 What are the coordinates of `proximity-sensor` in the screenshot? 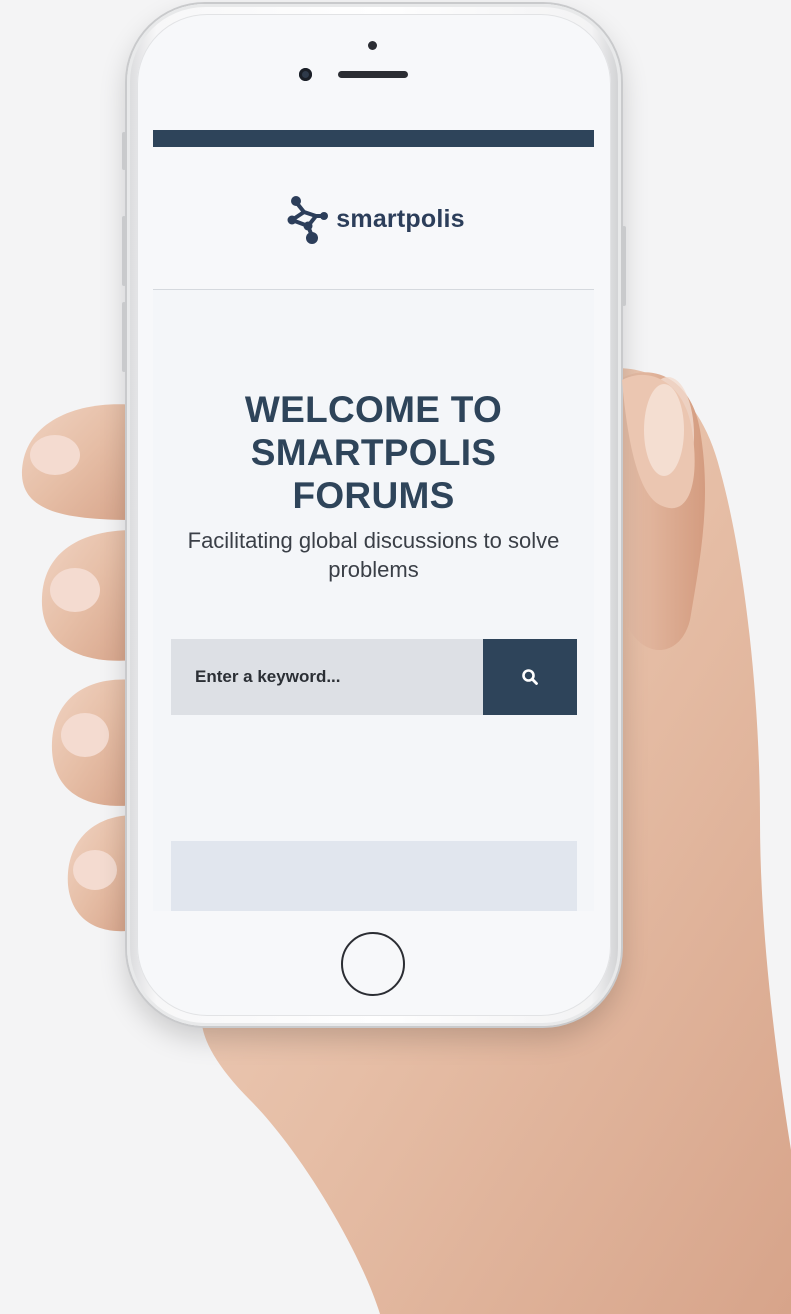 It's located at (372, 45).